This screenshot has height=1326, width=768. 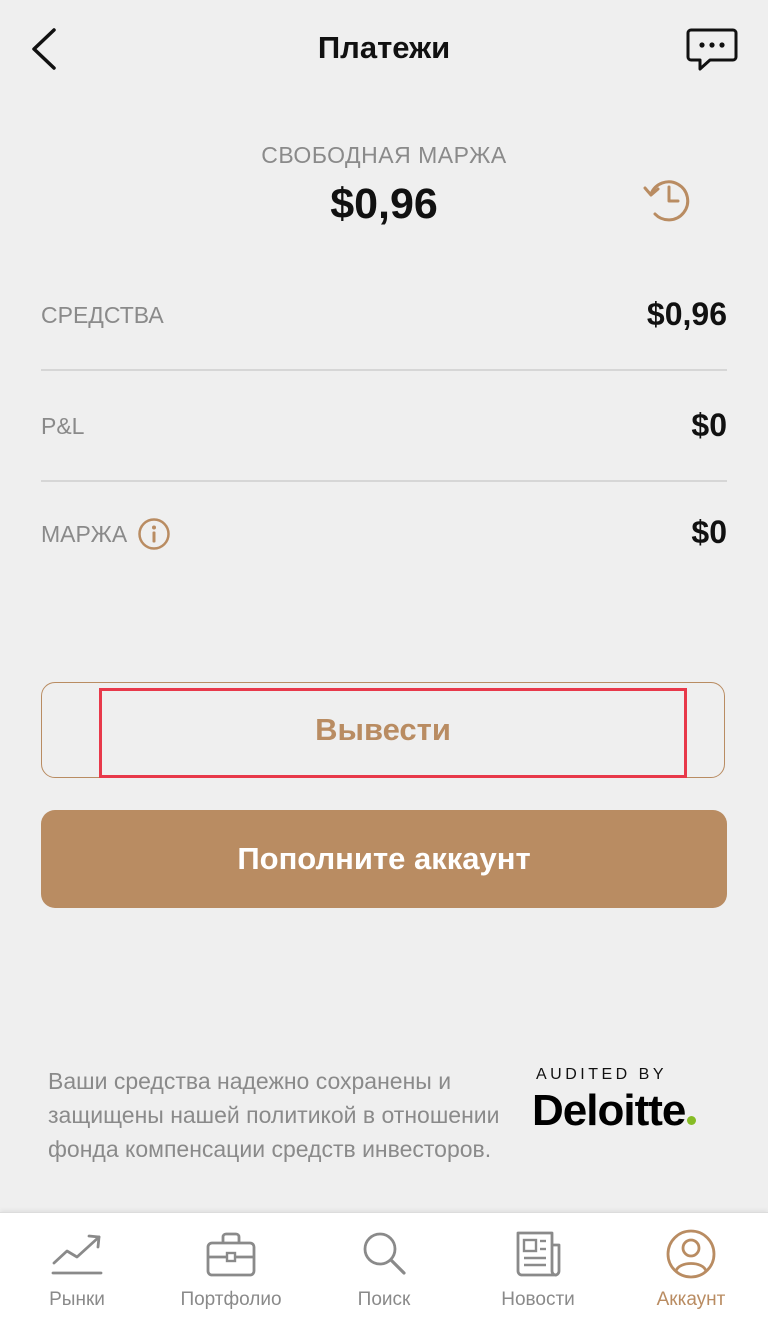 I want to click on pnl-row: P&L $0, so click(x=384, y=425).